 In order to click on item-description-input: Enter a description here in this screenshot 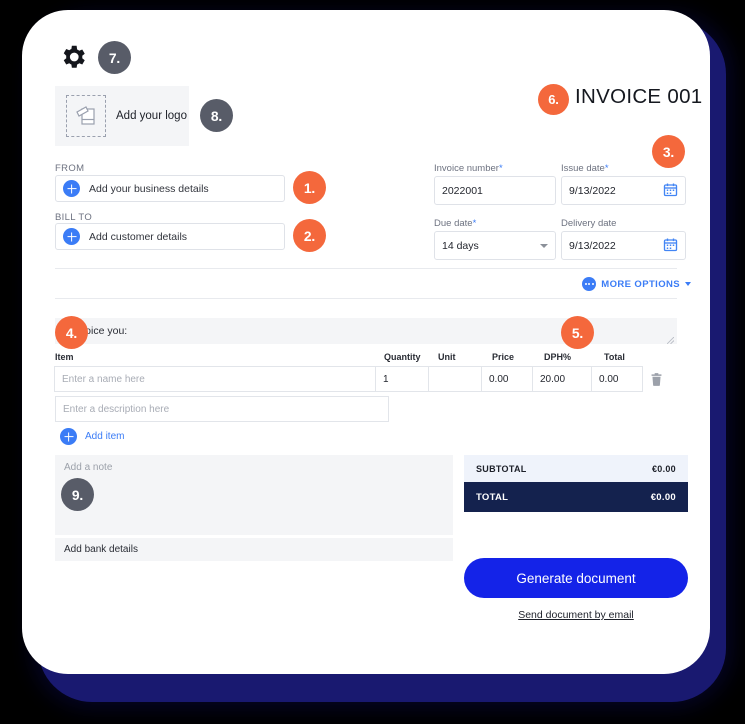, I will do `click(222, 409)`.